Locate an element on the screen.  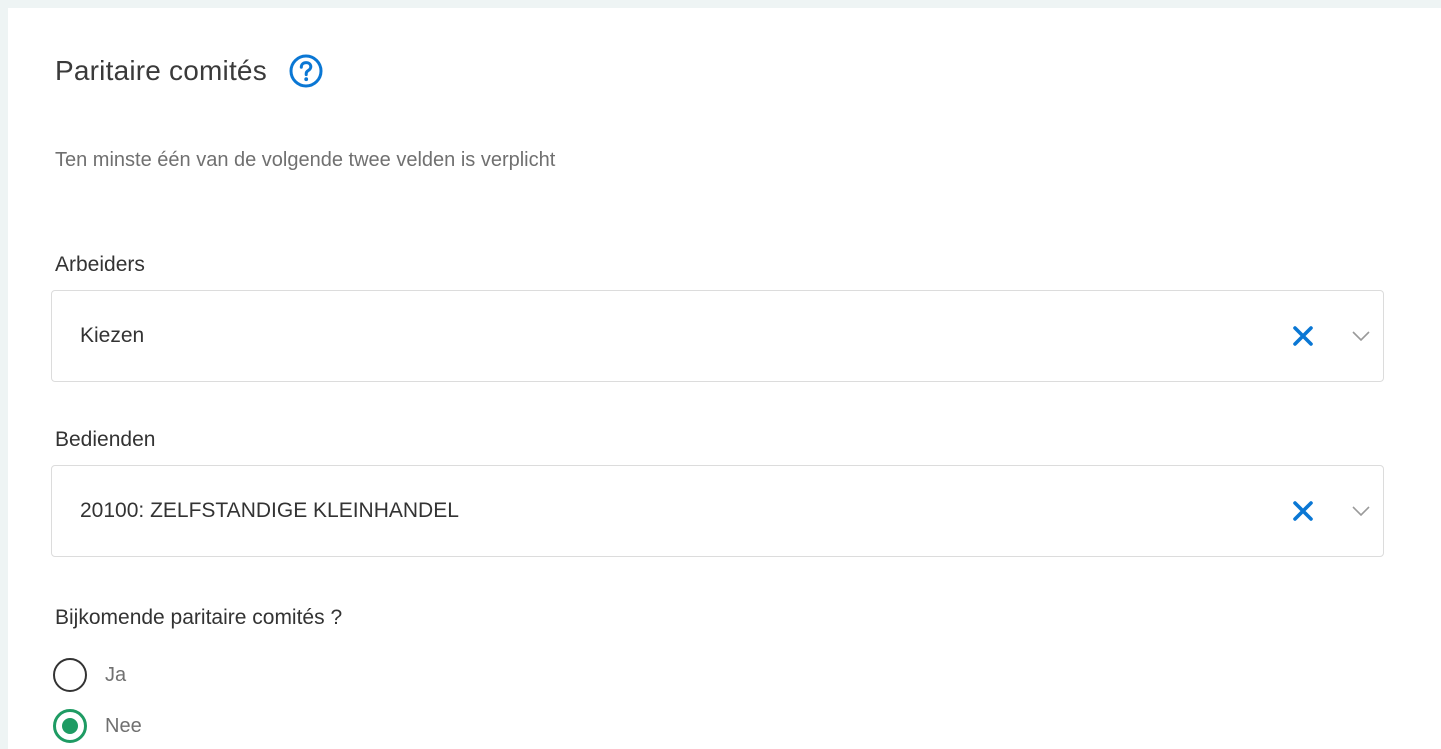
question-circle-icon is located at coordinates (306, 71).